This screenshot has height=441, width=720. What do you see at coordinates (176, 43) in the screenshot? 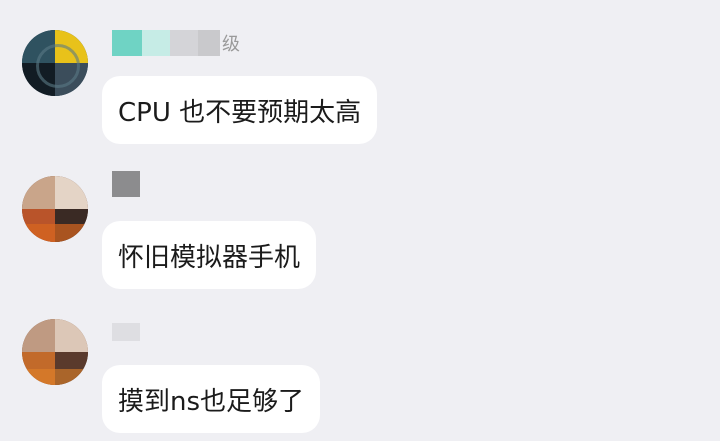
I see `sender-name-redacted: 级` at bounding box center [176, 43].